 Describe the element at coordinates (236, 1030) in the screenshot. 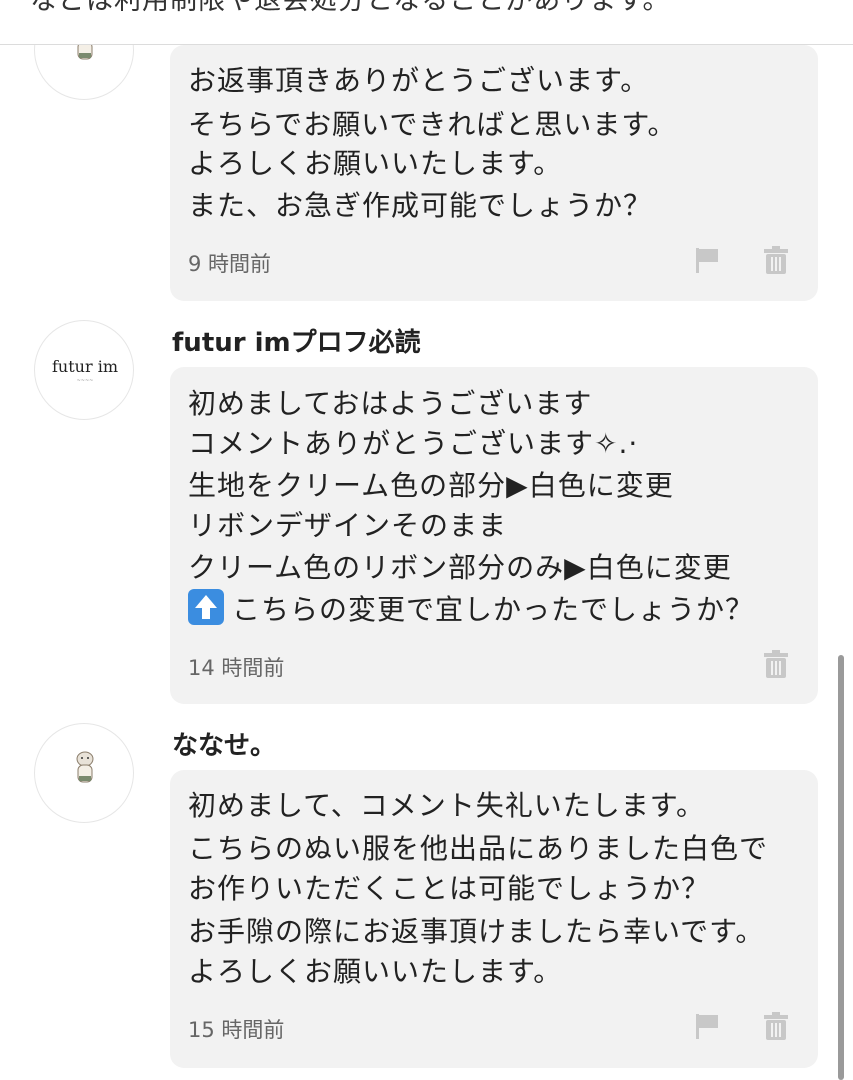

I see `comment-timestamp: 15 時間前` at that location.